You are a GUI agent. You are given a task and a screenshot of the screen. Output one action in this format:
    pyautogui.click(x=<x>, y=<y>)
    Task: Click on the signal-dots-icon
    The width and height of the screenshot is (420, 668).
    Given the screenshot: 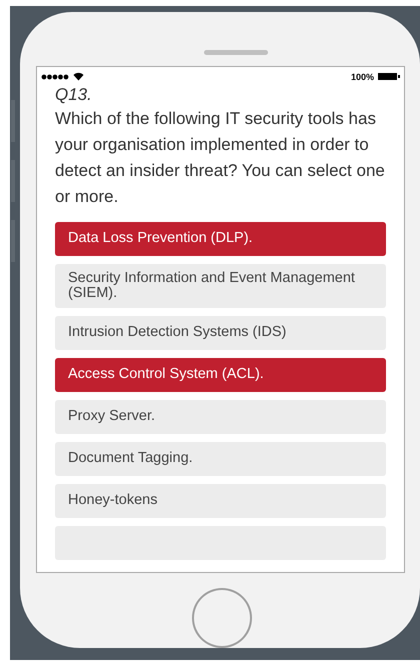 What is the action you would take?
    pyautogui.click(x=55, y=77)
    